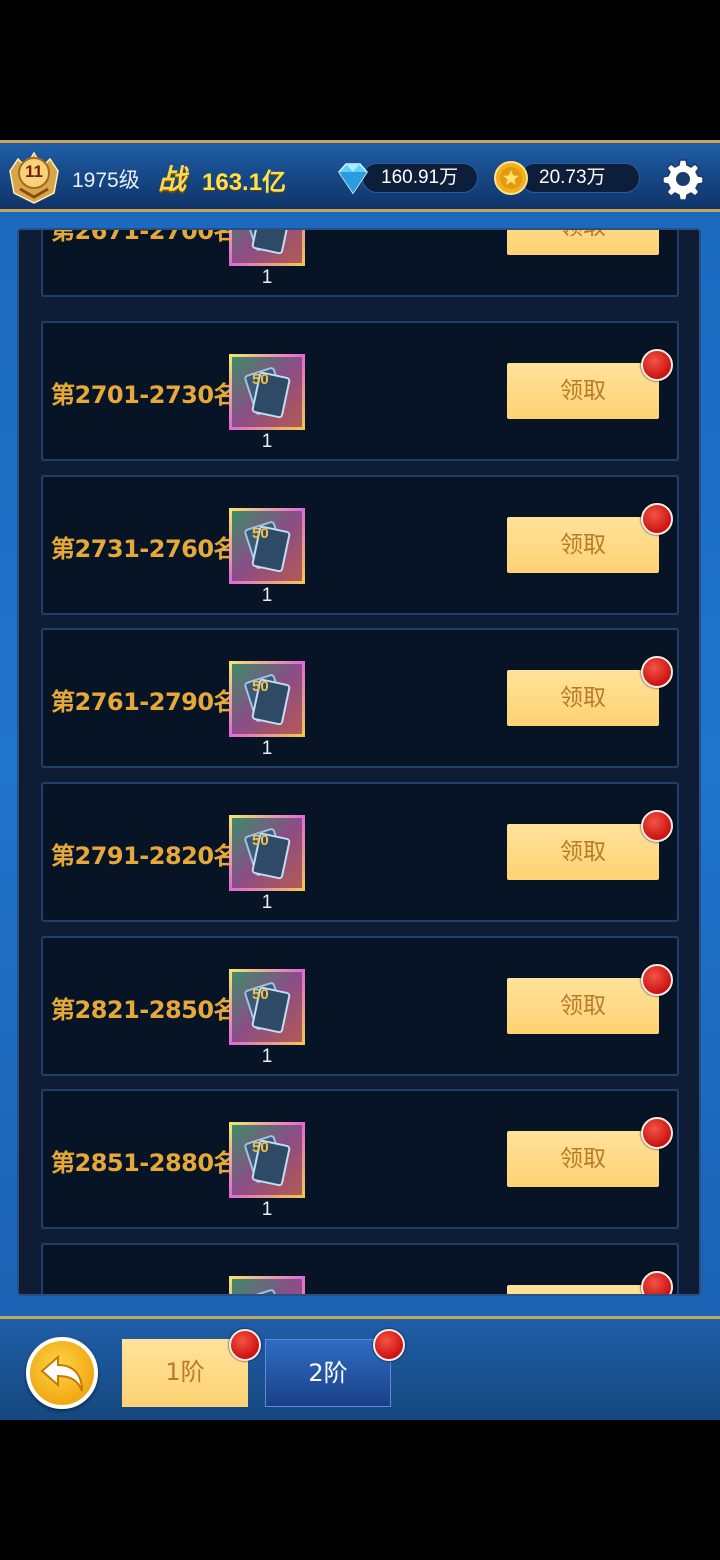 This screenshot has width=720, height=1560. What do you see at coordinates (144, 1010) in the screenshot?
I see `rank-range: 第2821-2850名` at bounding box center [144, 1010].